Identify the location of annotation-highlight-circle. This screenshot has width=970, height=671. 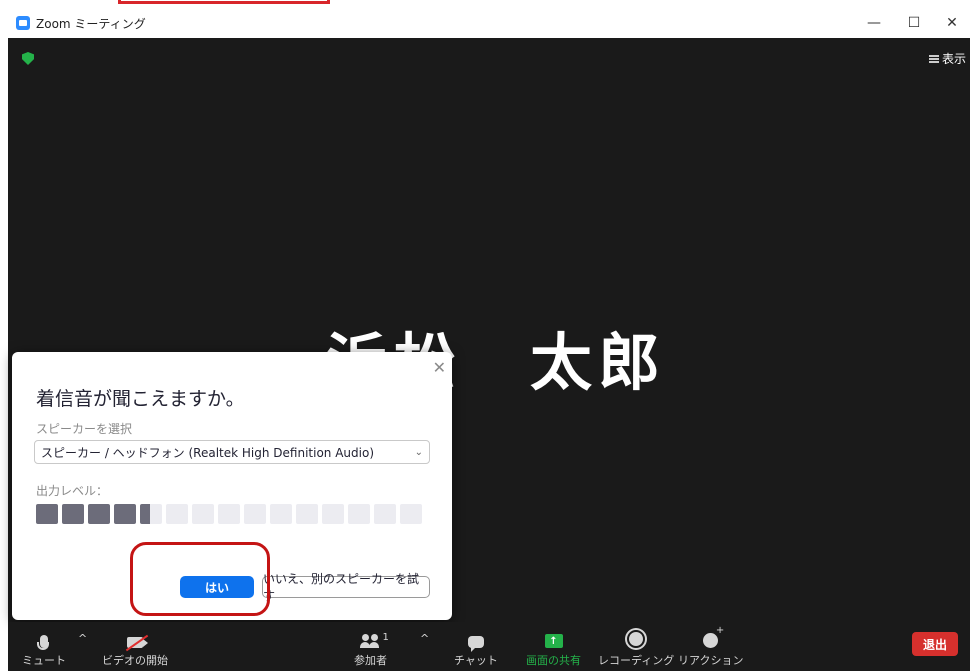
(200, 579).